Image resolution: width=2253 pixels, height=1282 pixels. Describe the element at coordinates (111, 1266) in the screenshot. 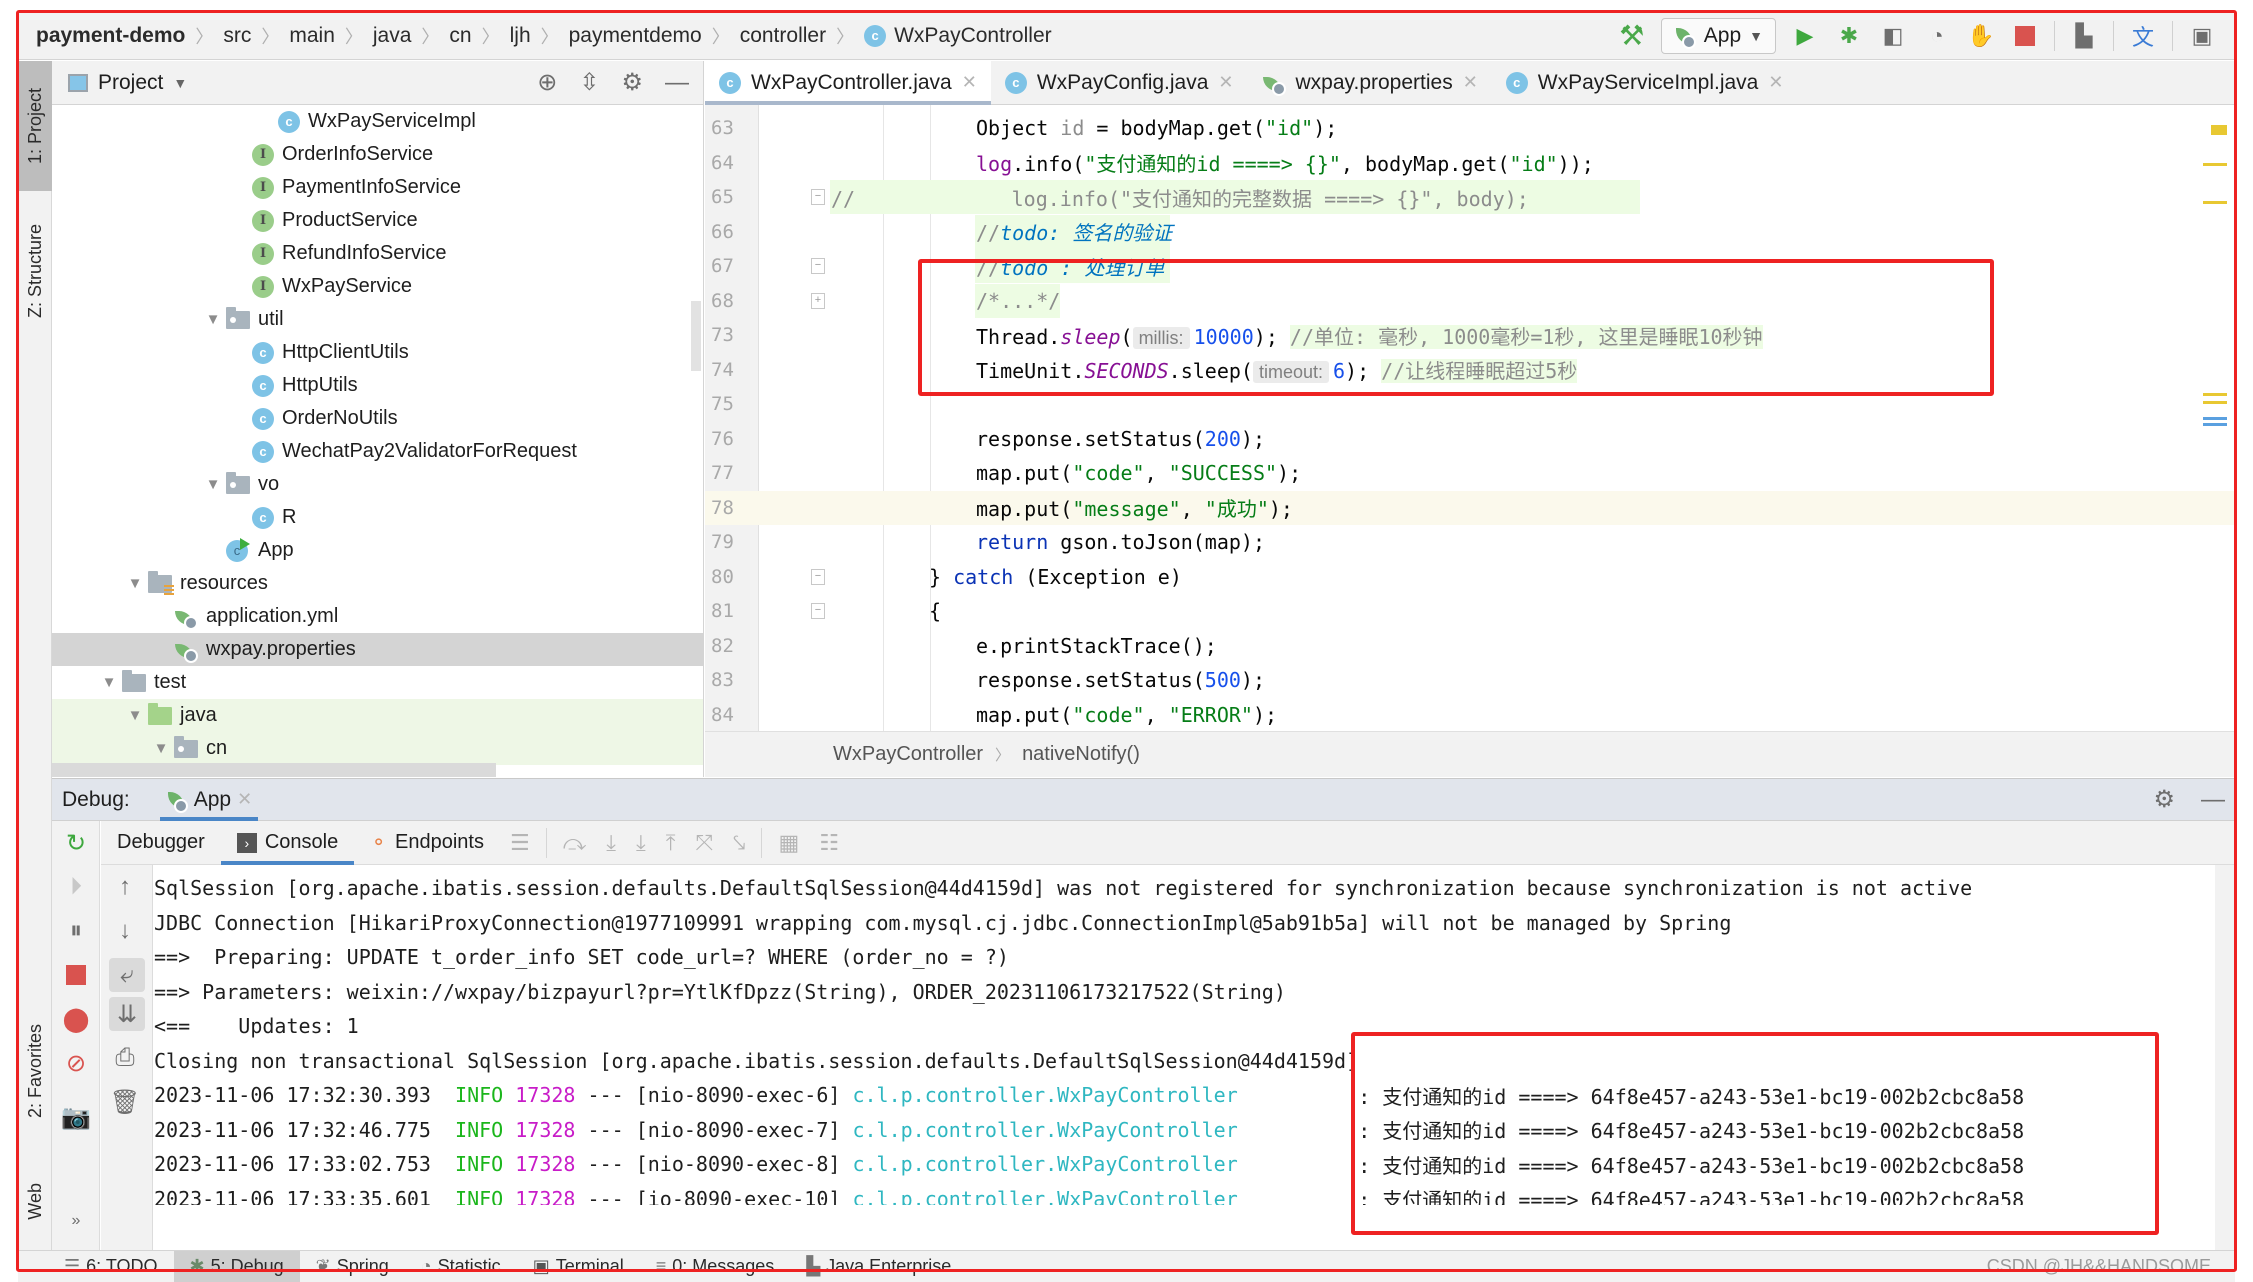

I see `tool-window-todo: ☰ 6: TODO` at that location.